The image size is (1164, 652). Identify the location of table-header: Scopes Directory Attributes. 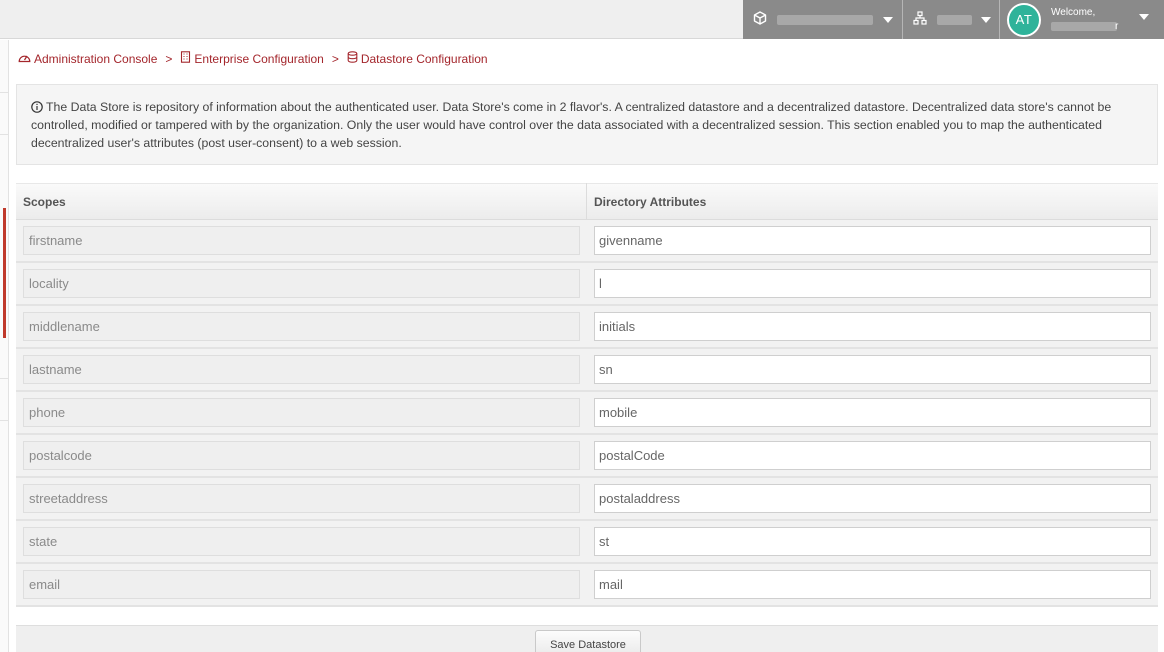
(587, 201).